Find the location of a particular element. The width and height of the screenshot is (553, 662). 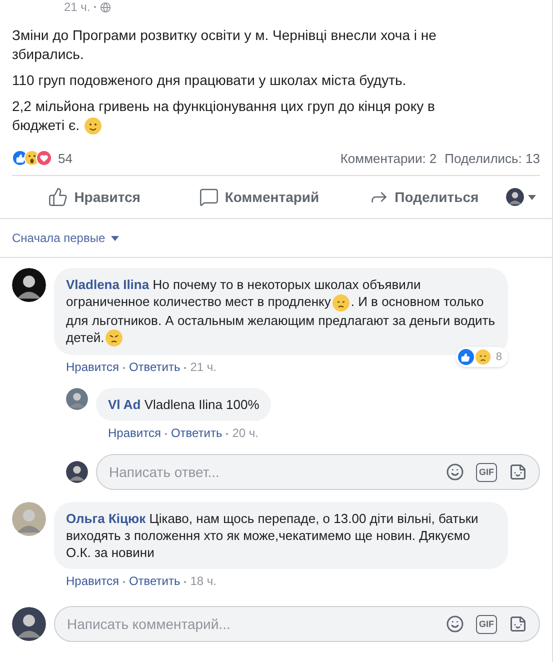

post-action-button: Нравится is located at coordinates (94, 197).